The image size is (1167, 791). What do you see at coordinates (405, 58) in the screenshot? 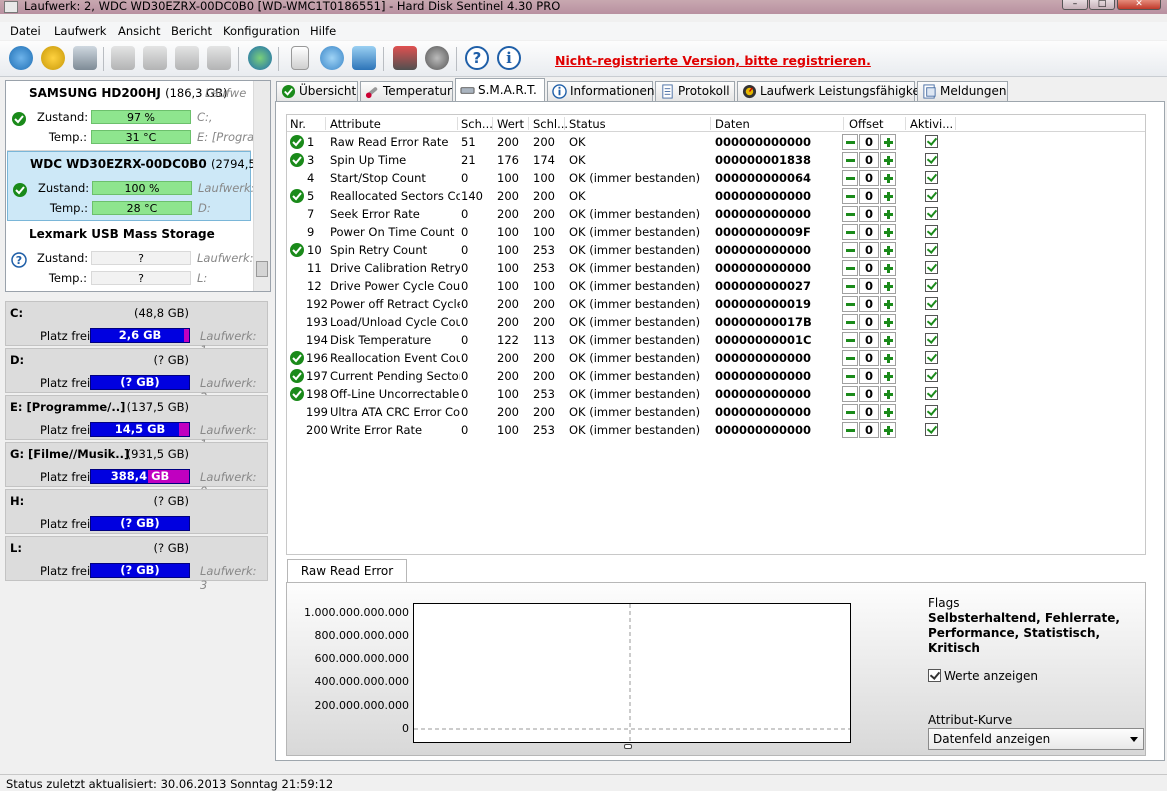
I see `surface-test-icon` at bounding box center [405, 58].